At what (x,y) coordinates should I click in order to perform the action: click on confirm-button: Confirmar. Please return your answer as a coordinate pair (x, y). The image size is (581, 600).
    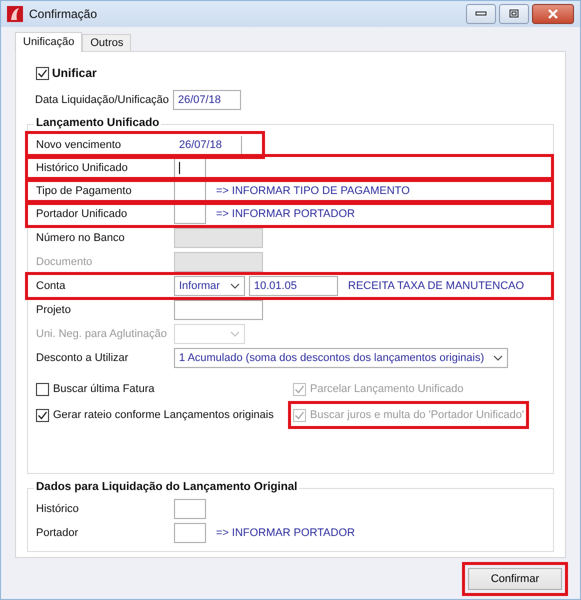
    Looking at the image, I should click on (515, 579).